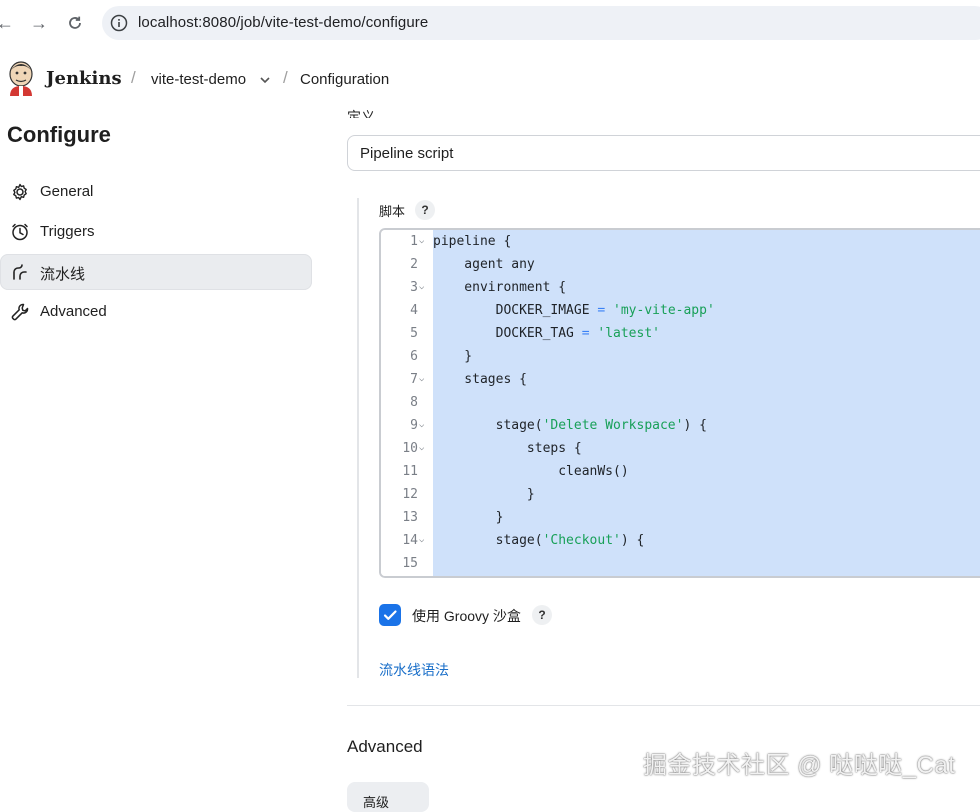 This screenshot has width=980, height=812. I want to click on code-line: 1 ⌵ pipeline {, so click(680, 241).